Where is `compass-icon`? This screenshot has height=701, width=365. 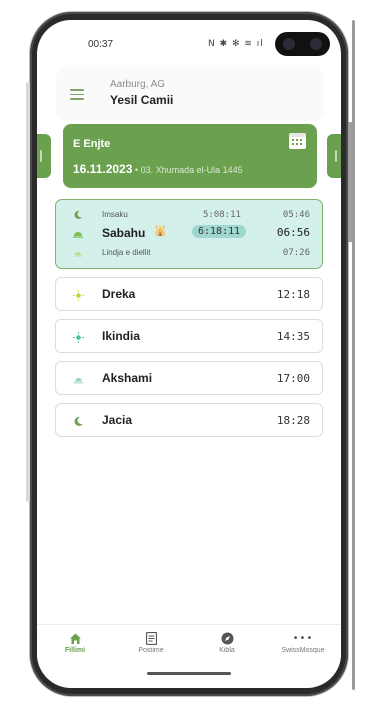
compass-icon is located at coordinates (227, 638).